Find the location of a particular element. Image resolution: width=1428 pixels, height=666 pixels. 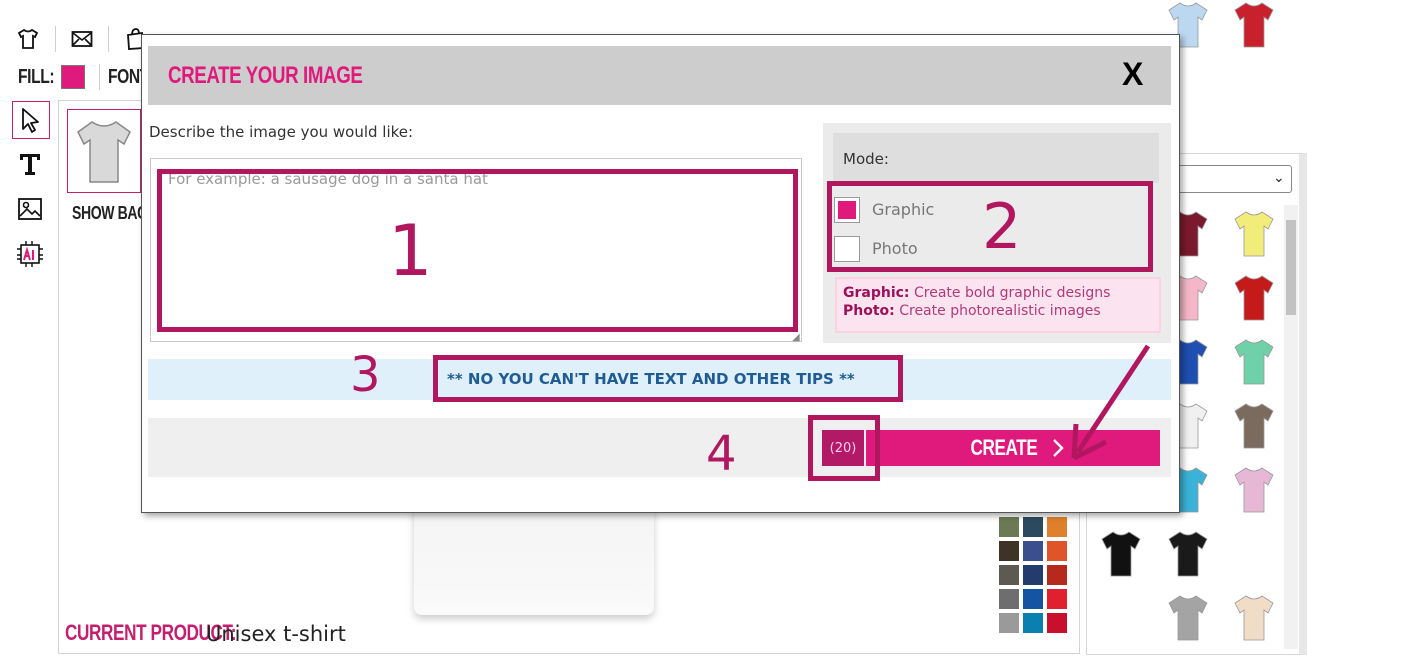

graphic-hint: Graphic: Create bold graphic designs is located at coordinates (976, 293).